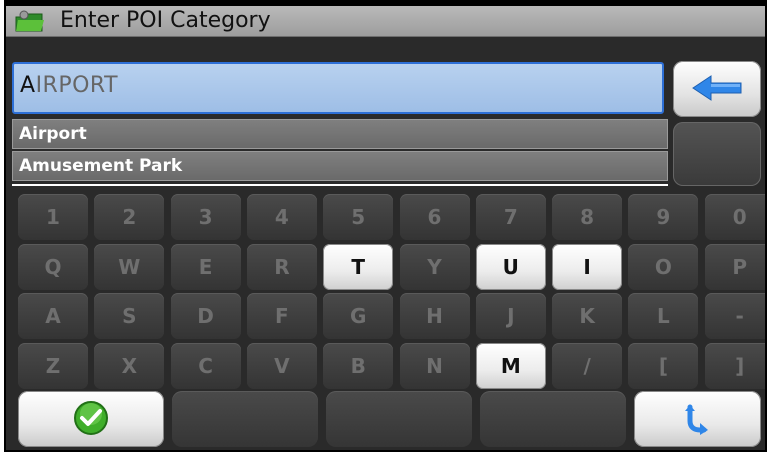 Image resolution: width=771 pixels, height=452 pixels. Describe the element at coordinates (281, 365) in the screenshot. I see `key-v: V` at that location.